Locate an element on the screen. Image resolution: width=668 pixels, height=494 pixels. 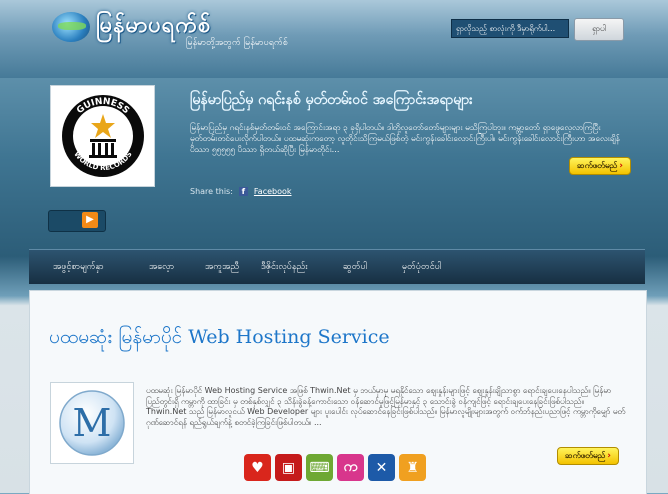
keyboard-icon: ⌨ is located at coordinates (319, 467).